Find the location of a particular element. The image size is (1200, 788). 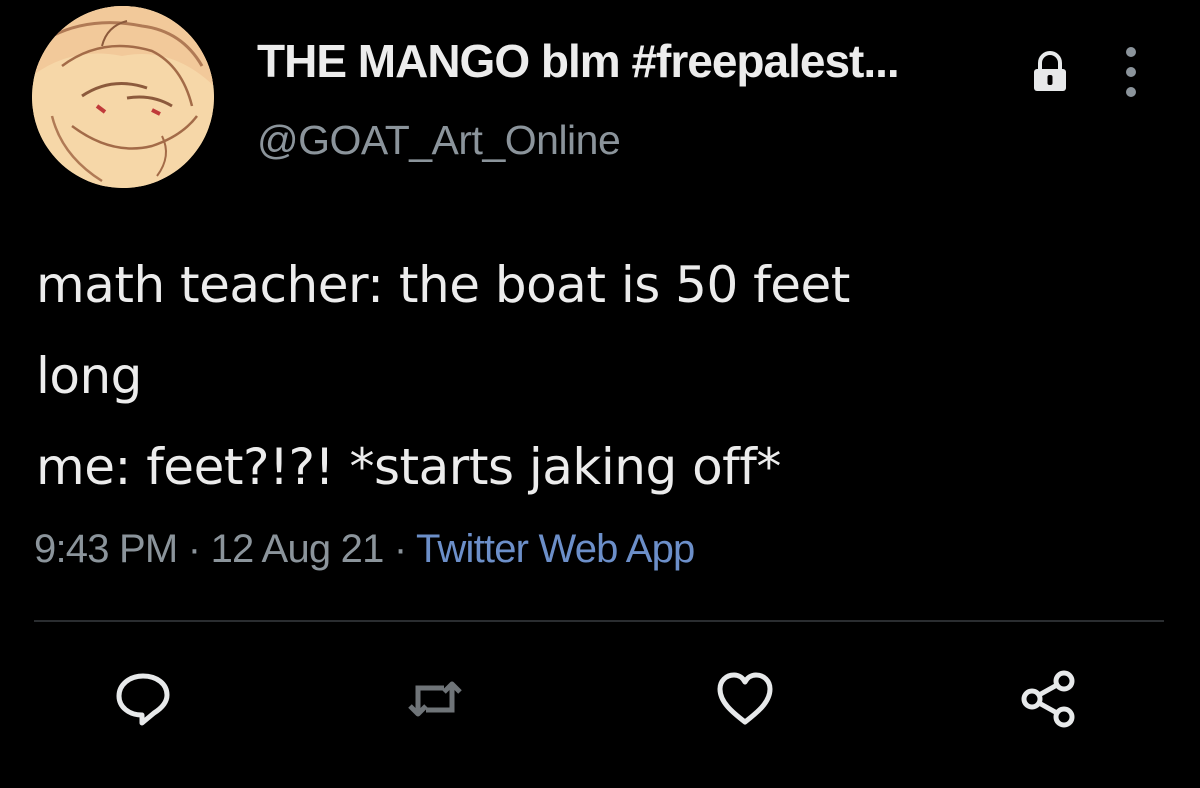

user-handle: @GOAT_Art_Online is located at coordinates (439, 140).